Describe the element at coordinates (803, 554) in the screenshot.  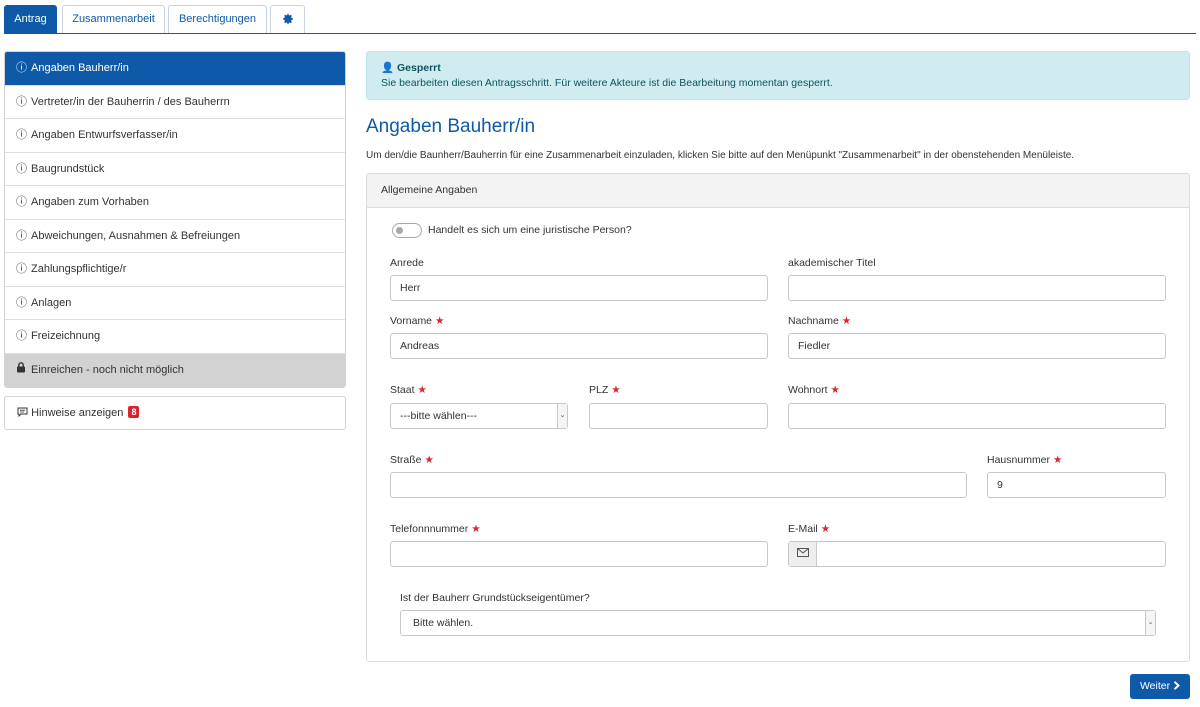
I see `envelope-icon` at that location.